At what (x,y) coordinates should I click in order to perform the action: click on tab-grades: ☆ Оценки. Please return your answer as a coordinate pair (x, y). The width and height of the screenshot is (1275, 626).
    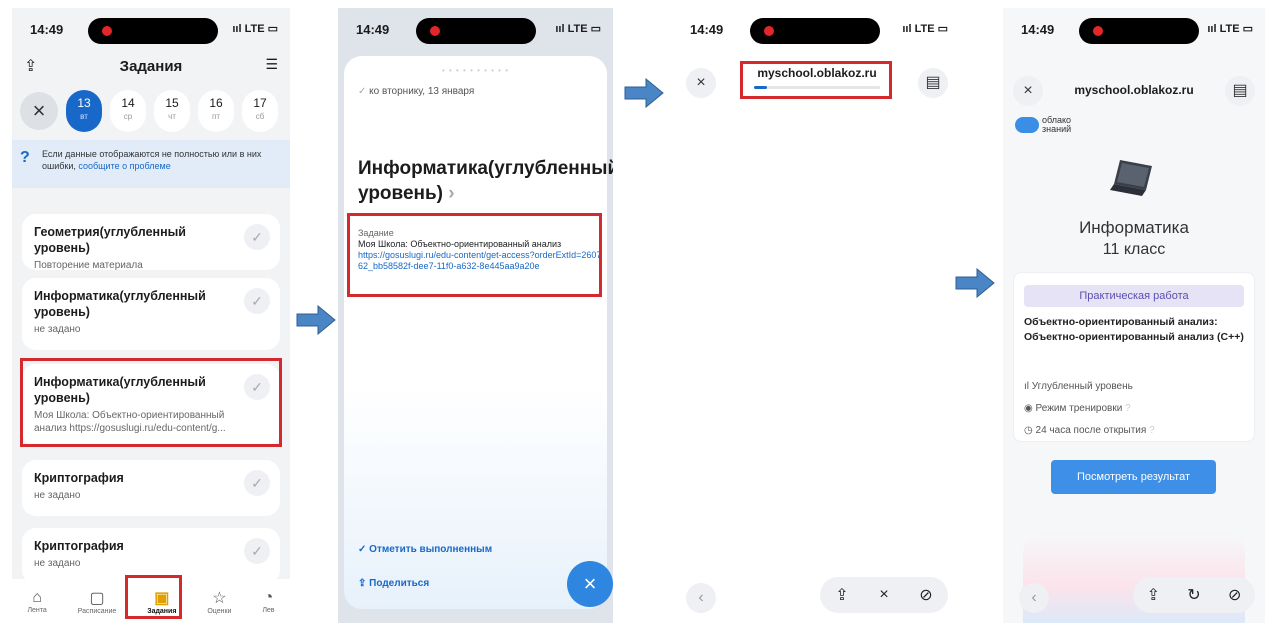
    Looking at the image, I should click on (219, 601).